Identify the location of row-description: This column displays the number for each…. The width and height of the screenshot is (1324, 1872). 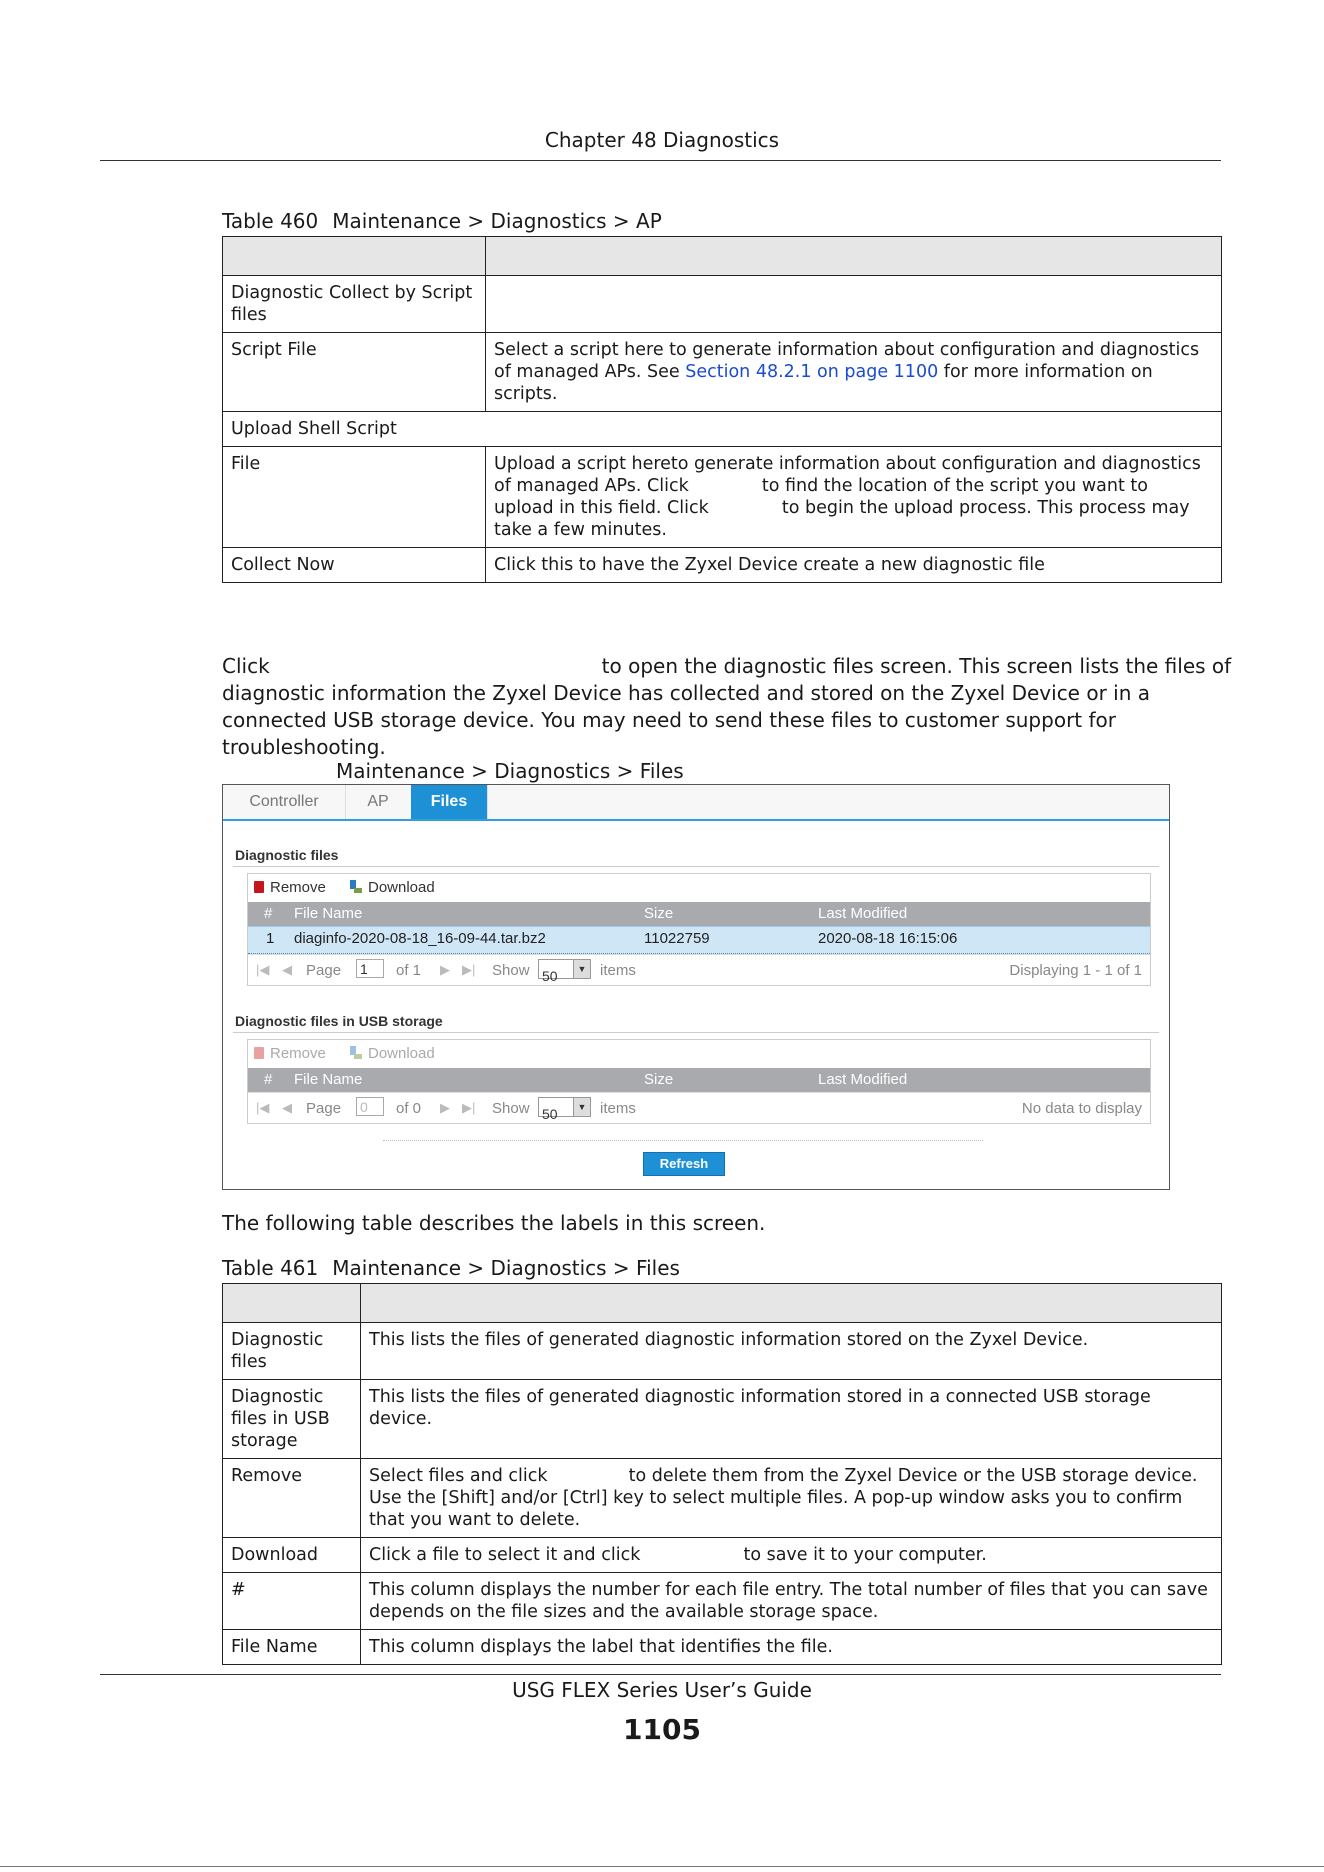
(791, 1601).